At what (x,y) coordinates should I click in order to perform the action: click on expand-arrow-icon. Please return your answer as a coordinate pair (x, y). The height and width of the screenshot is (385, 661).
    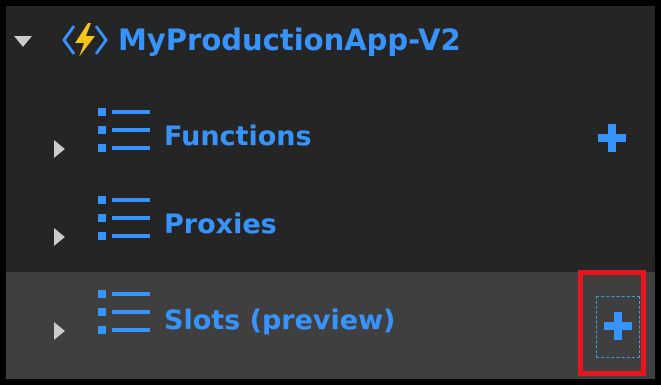
    Looking at the image, I should click on (23, 41).